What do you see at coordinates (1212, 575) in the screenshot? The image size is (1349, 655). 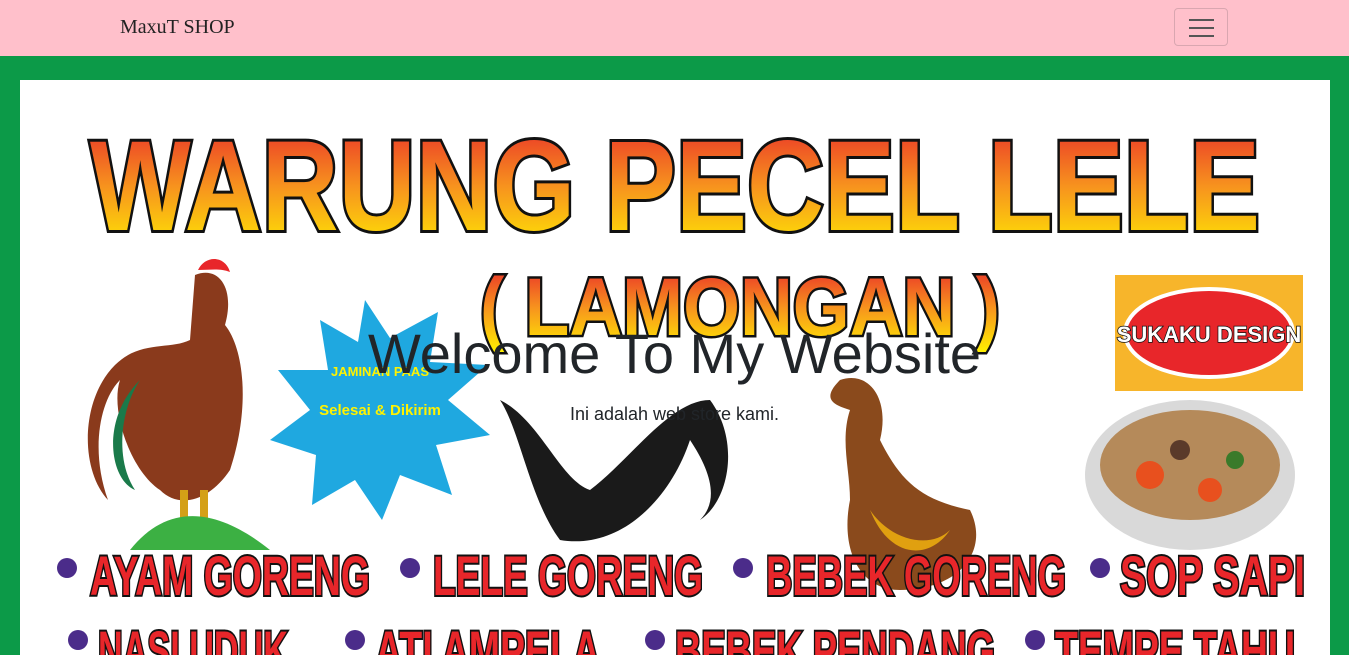 I see `menu-item-4: SOP SAPI` at bounding box center [1212, 575].